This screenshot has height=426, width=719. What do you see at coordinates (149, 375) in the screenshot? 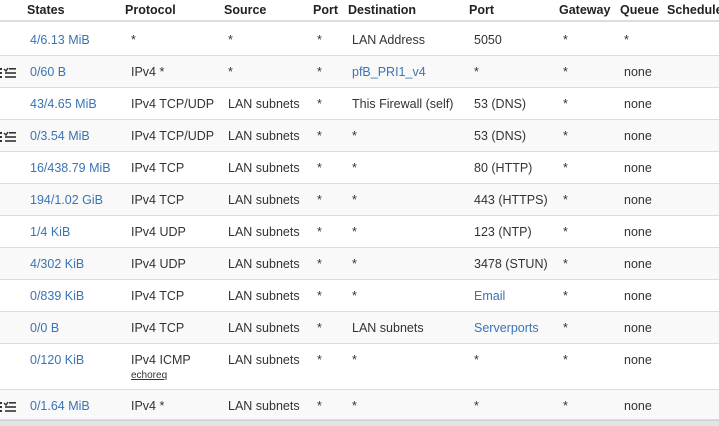
I see `icmp-type-link: echoreq` at bounding box center [149, 375].